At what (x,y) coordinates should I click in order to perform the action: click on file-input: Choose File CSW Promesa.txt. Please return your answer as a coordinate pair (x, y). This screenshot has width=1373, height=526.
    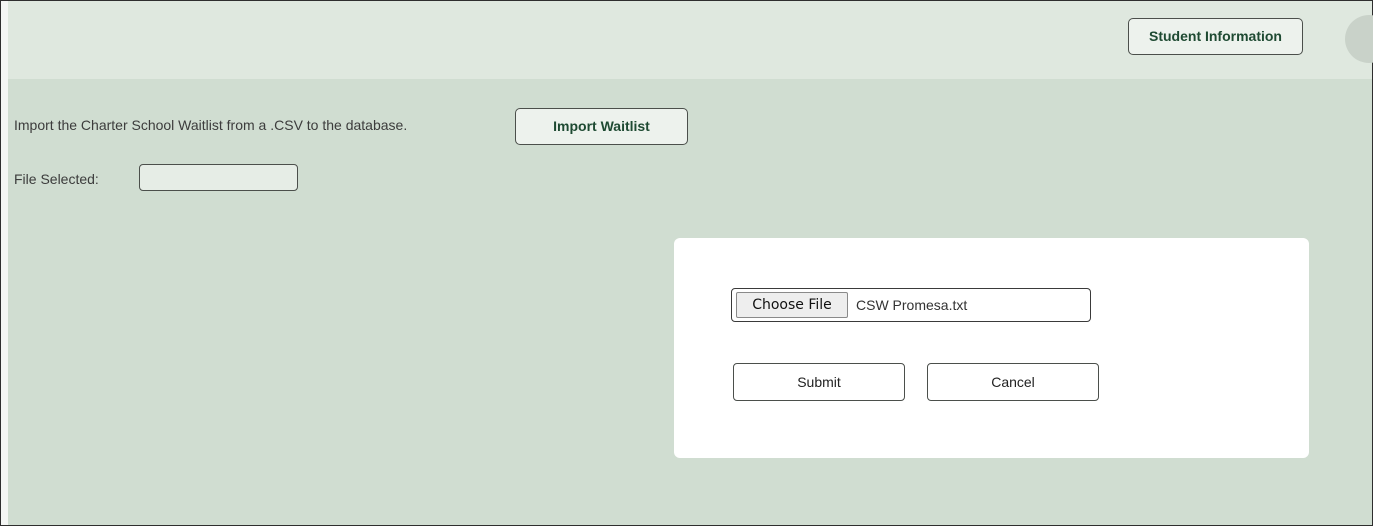
    Looking at the image, I should click on (911, 305).